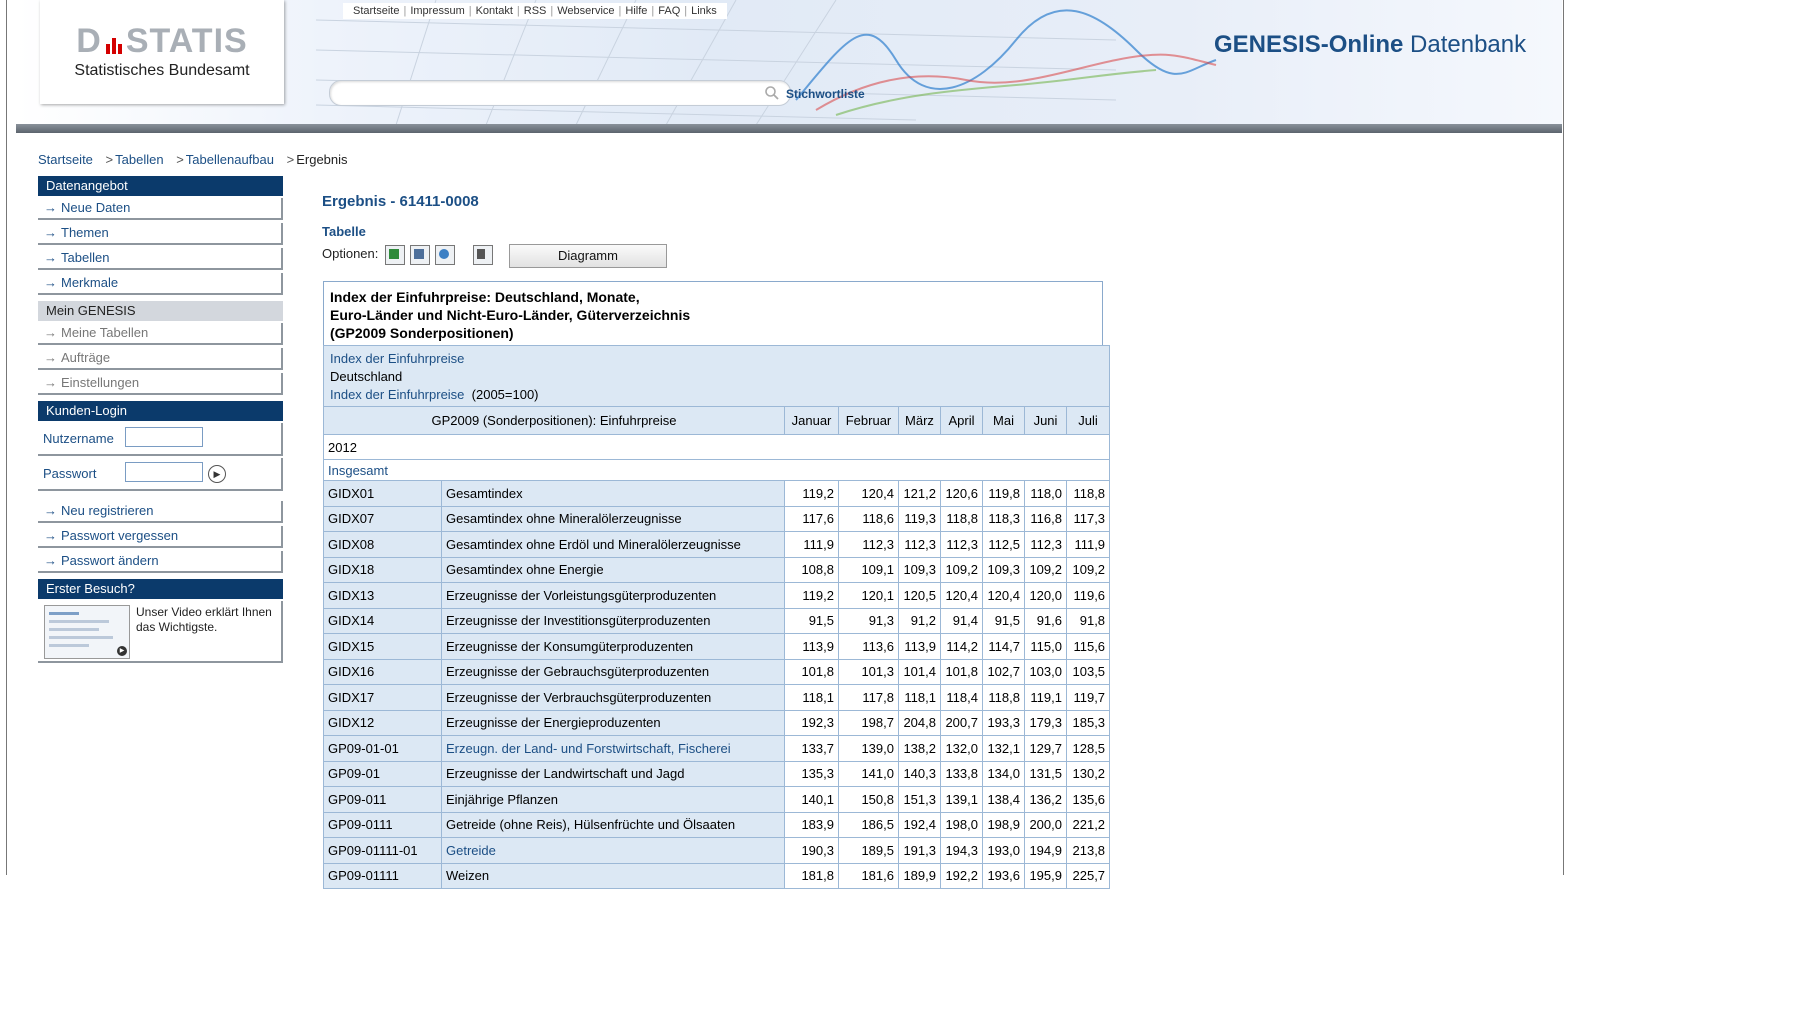 The width and height of the screenshot is (1818, 1014). I want to click on diagramm-button: Diagramm, so click(588, 256).